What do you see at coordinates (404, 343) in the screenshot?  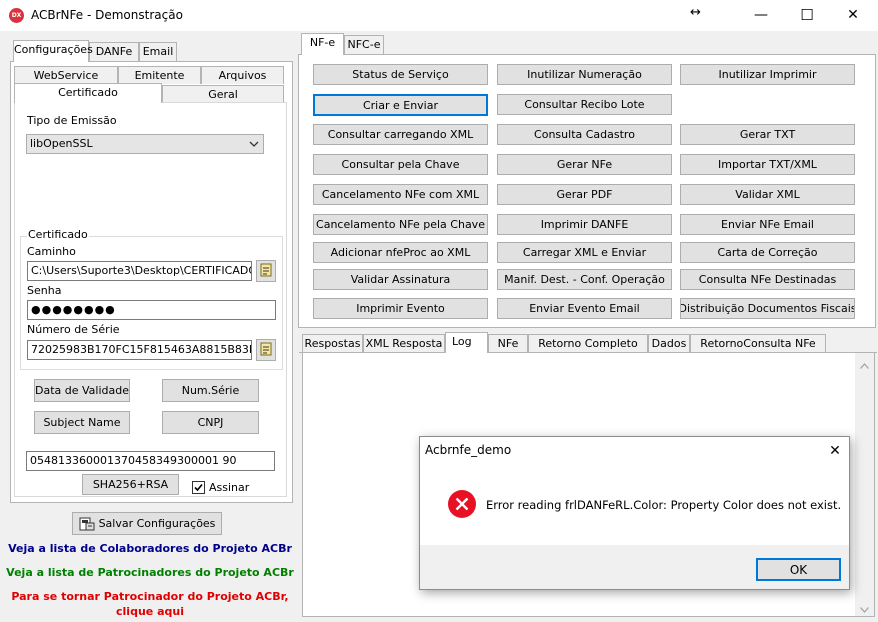 I see `tab-xml-resposta: XML Resposta` at bounding box center [404, 343].